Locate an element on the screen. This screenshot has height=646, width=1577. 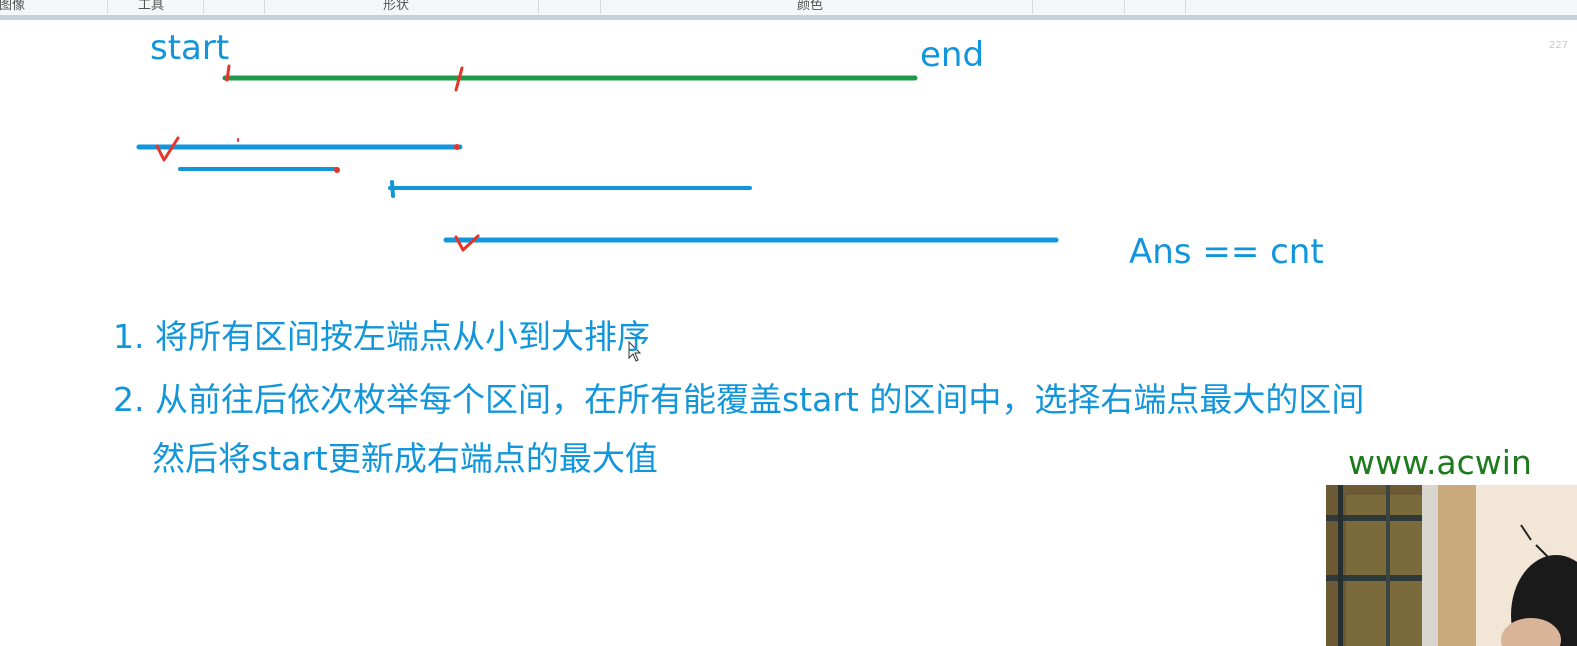
webcam-image is located at coordinates (1451, 565).